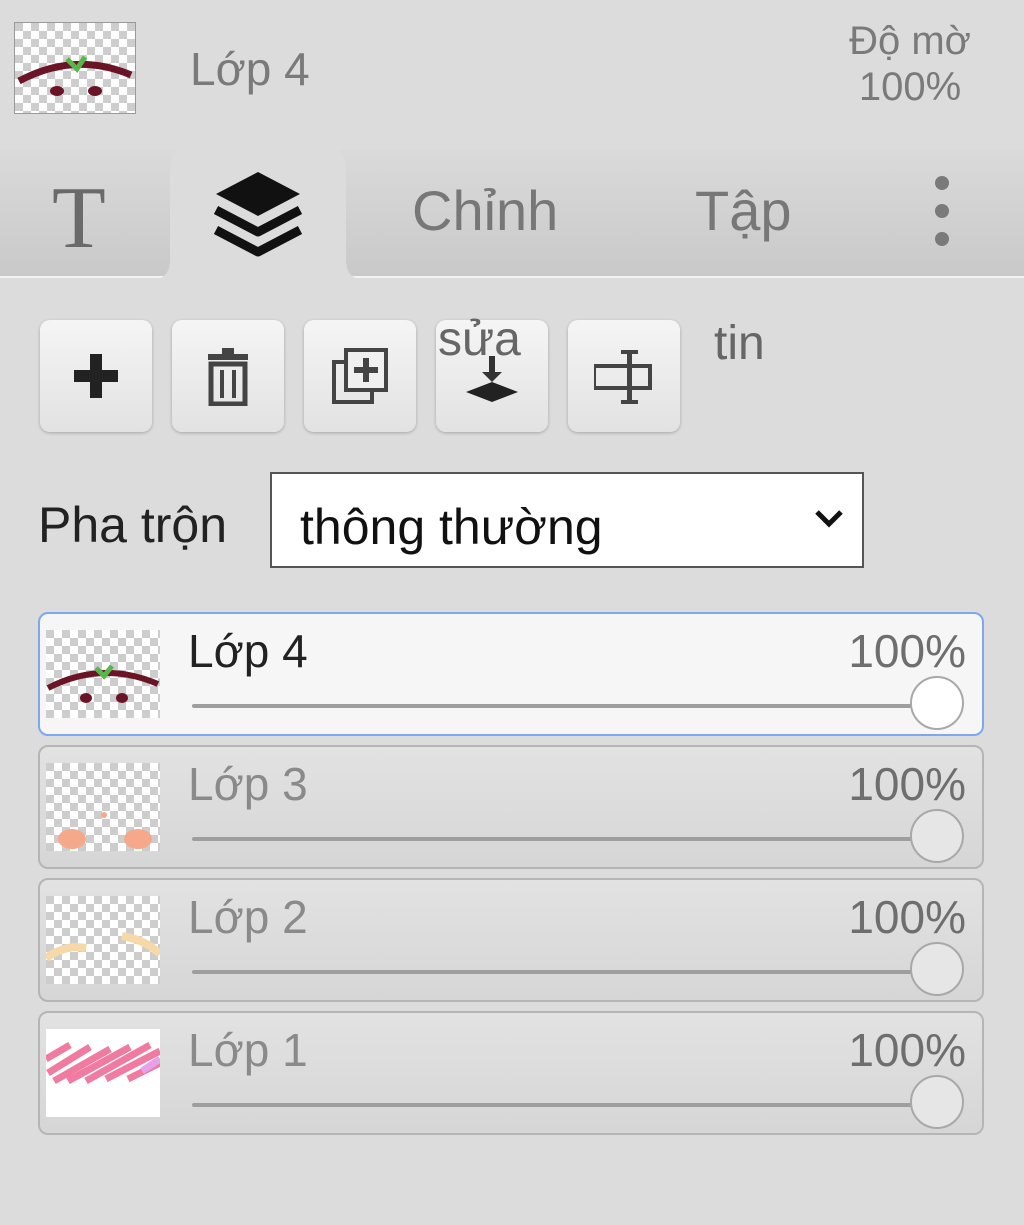 The image size is (1024, 1225). I want to click on layer-row: Lớp 1 100%, so click(511, 1073).